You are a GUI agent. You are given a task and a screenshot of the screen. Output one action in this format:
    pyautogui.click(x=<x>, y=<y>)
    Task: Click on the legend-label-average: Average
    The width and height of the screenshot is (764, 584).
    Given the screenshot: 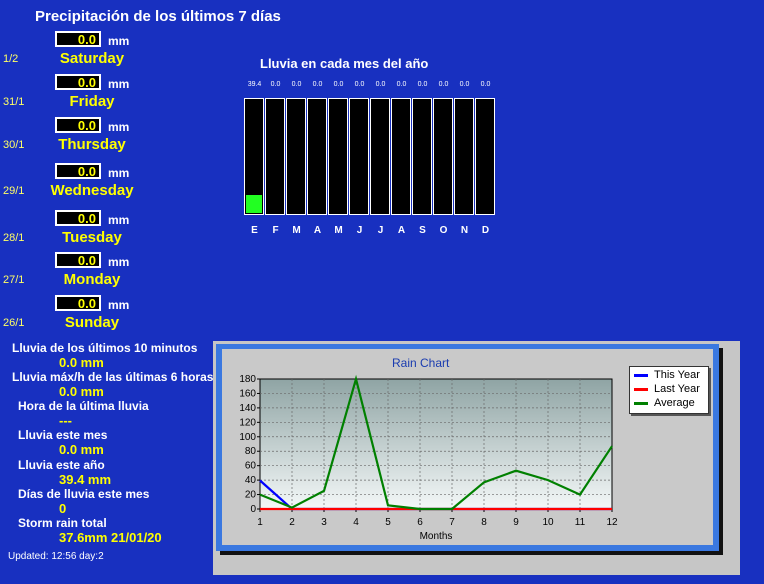 What is the action you would take?
    pyautogui.click(x=674, y=403)
    